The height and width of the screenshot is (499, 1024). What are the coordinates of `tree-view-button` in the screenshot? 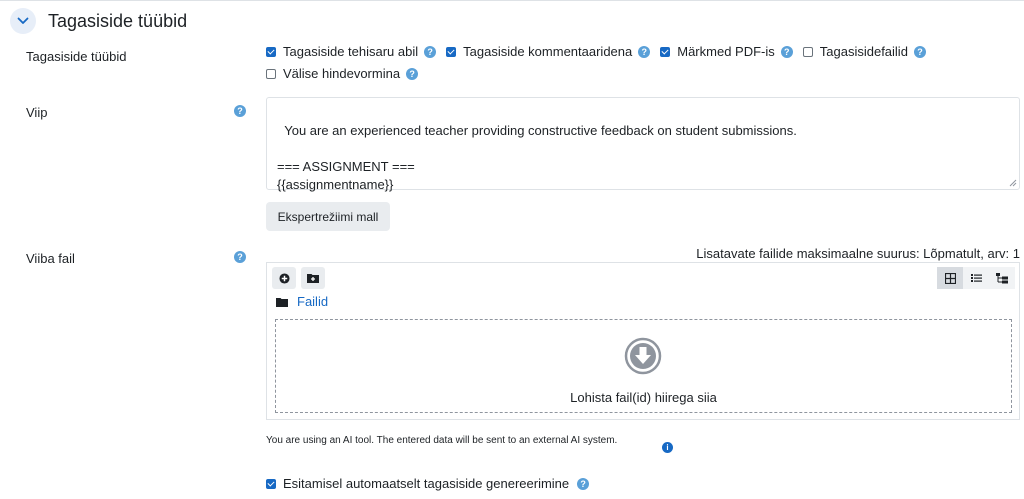 It's located at (1002, 278).